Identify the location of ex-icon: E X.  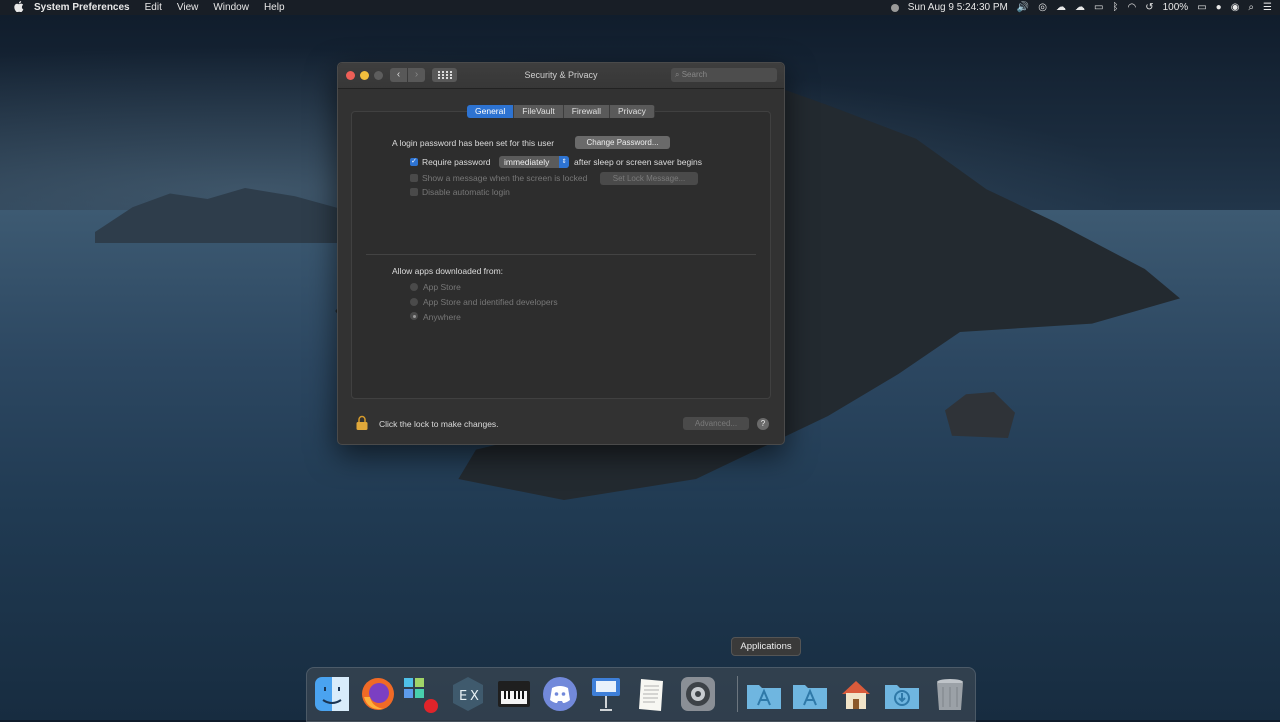
(468, 694).